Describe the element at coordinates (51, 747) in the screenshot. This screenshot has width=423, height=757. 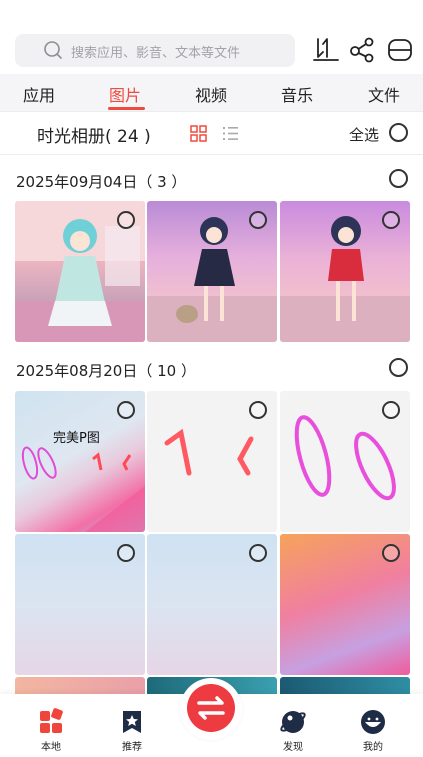
I see `nav-label: 本地` at that location.